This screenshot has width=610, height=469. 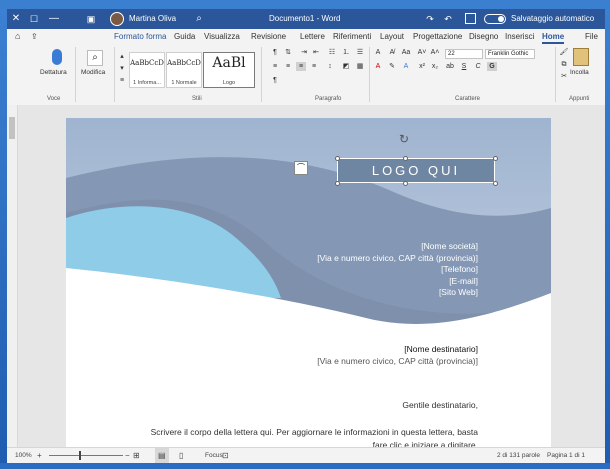 I want to click on bold-icon: G, so click(x=492, y=66).